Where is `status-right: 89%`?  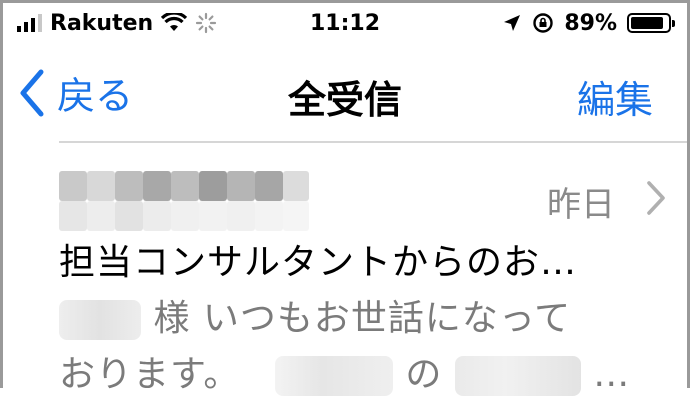 status-right: 89% is located at coordinates (588, 23).